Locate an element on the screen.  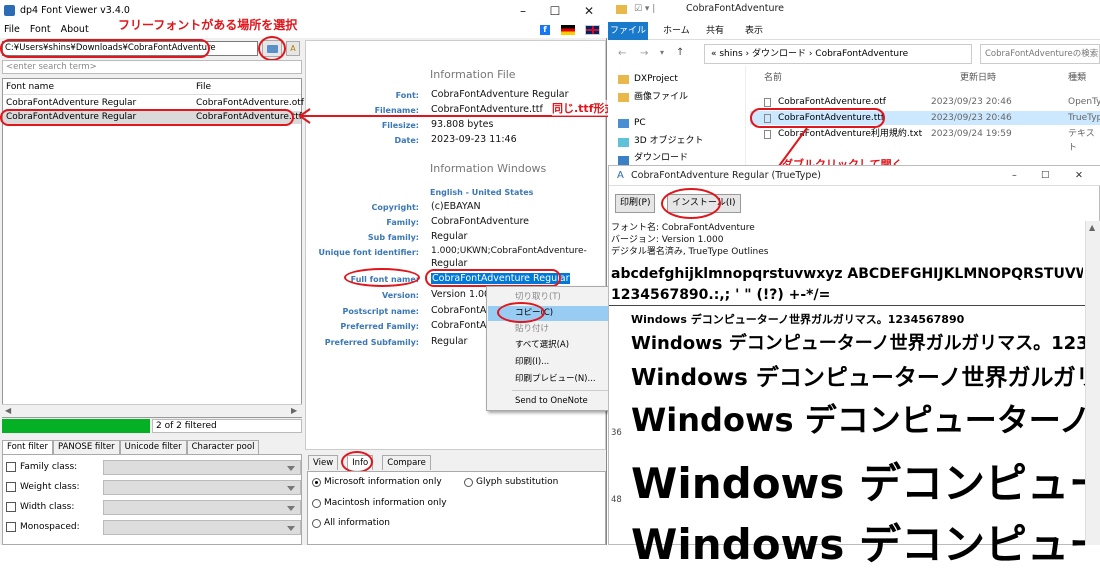
column-type: 種類 is located at coordinates (1077, 76).